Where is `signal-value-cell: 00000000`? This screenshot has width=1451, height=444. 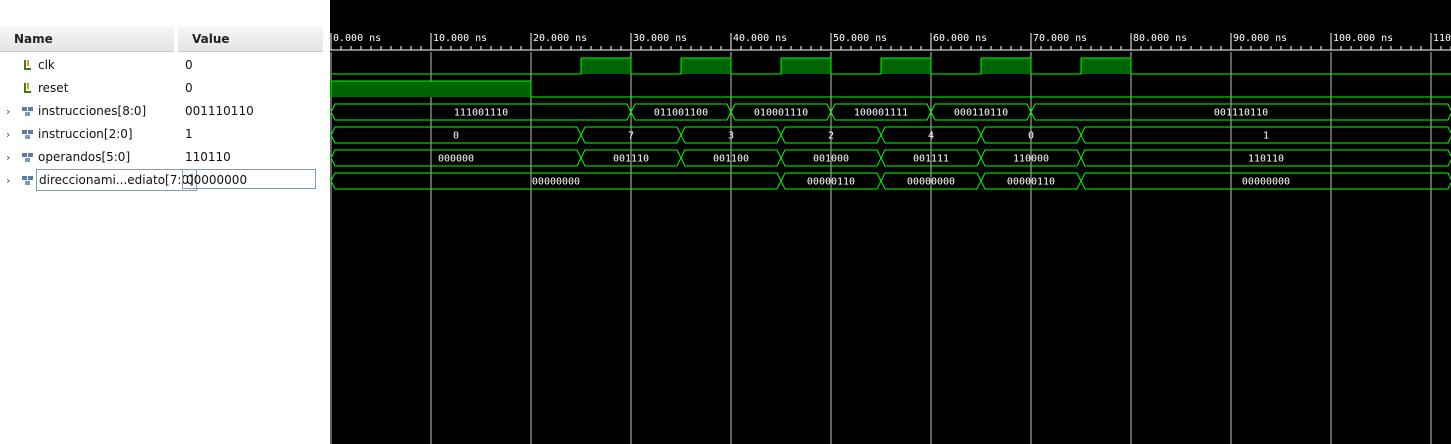
signal-value-cell: 00000000 is located at coordinates (250, 180).